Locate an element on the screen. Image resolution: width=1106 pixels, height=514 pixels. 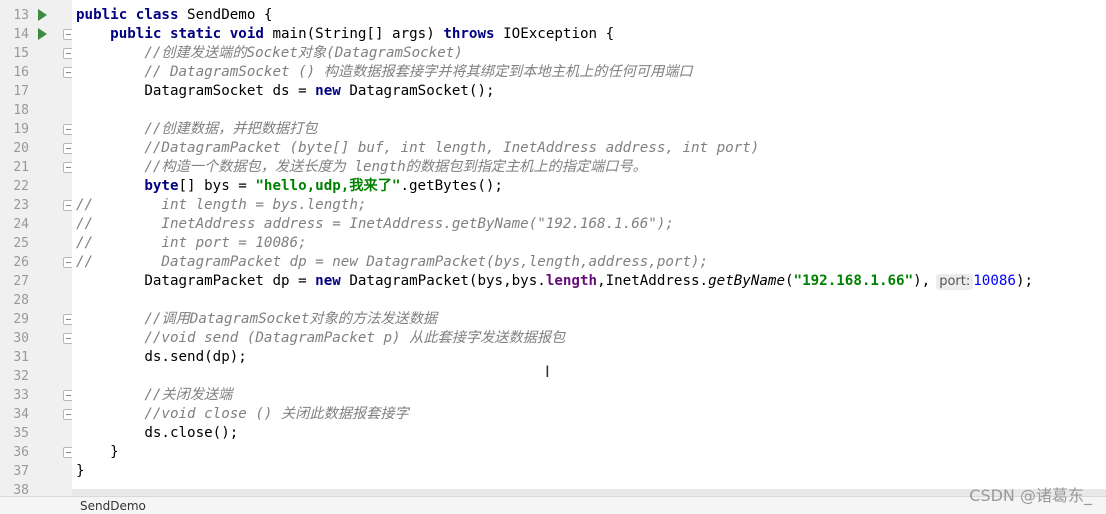
code-line: ds.close(); is located at coordinates (589, 433).